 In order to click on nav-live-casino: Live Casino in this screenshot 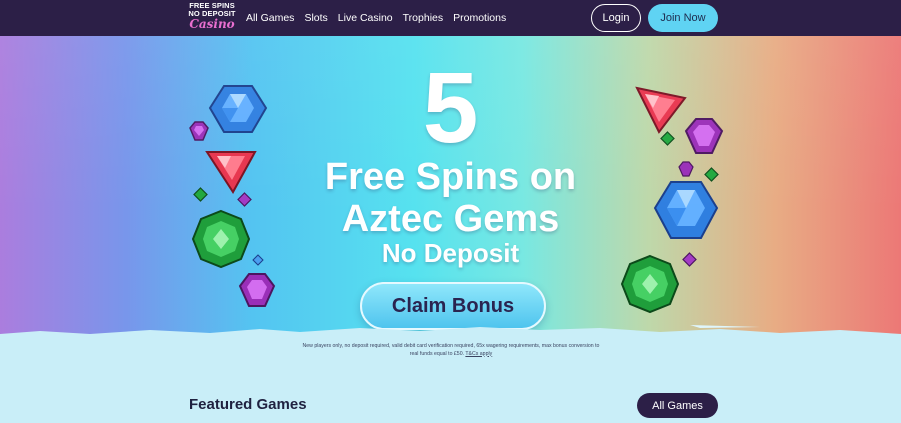, I will do `click(365, 18)`.